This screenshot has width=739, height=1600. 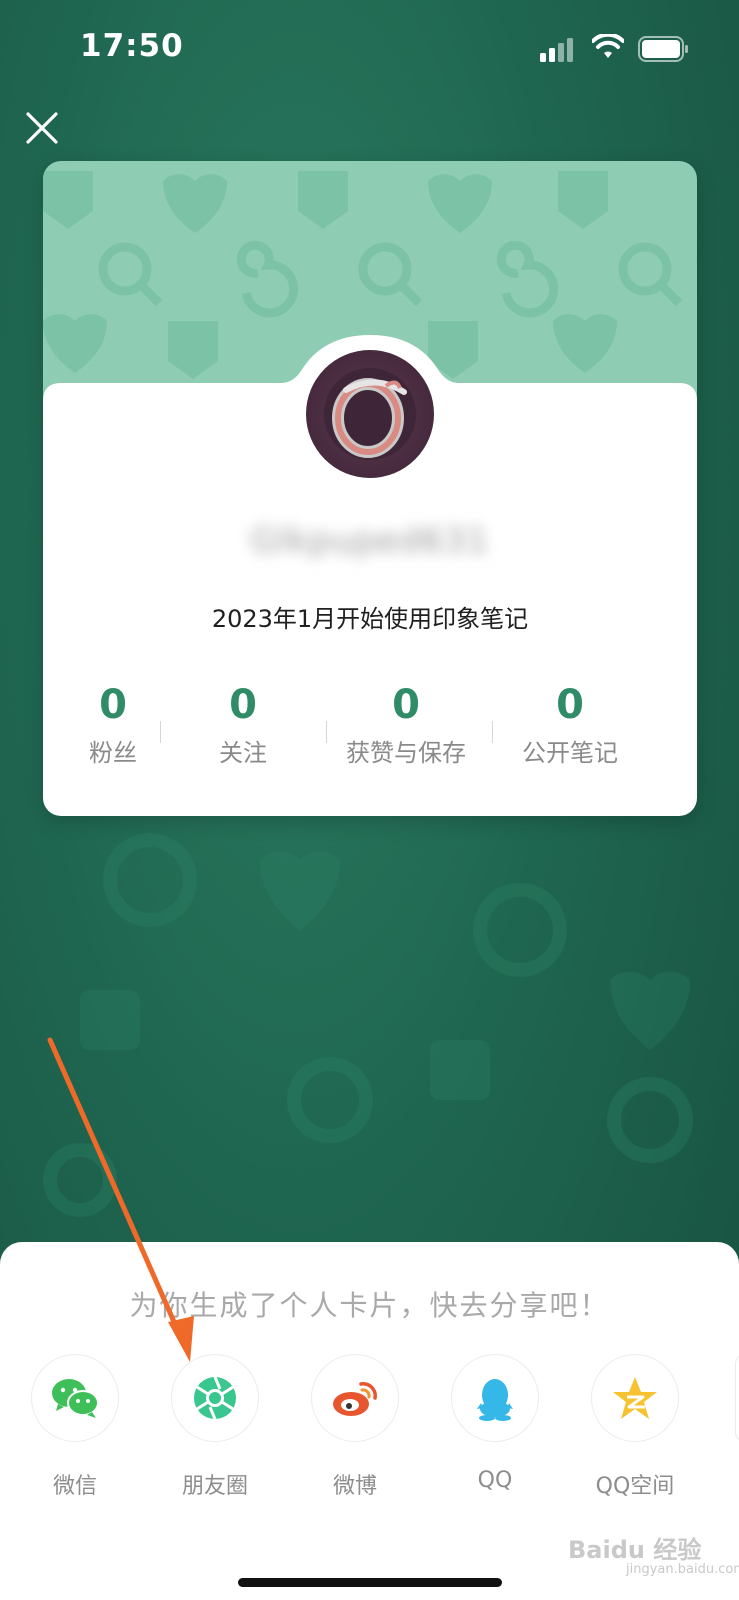 I want to click on moments-icon, so click(x=215, y=1398).